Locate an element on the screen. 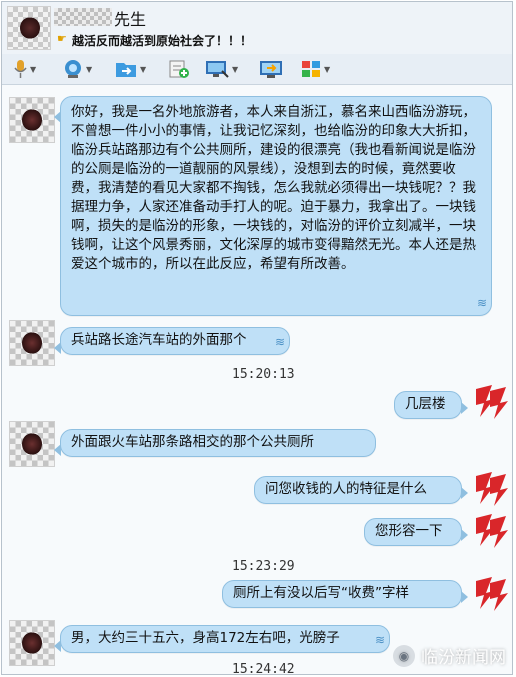 Image resolution: width=516 pixels, height=677 pixels. send-file-icon is located at coordinates (126, 70).